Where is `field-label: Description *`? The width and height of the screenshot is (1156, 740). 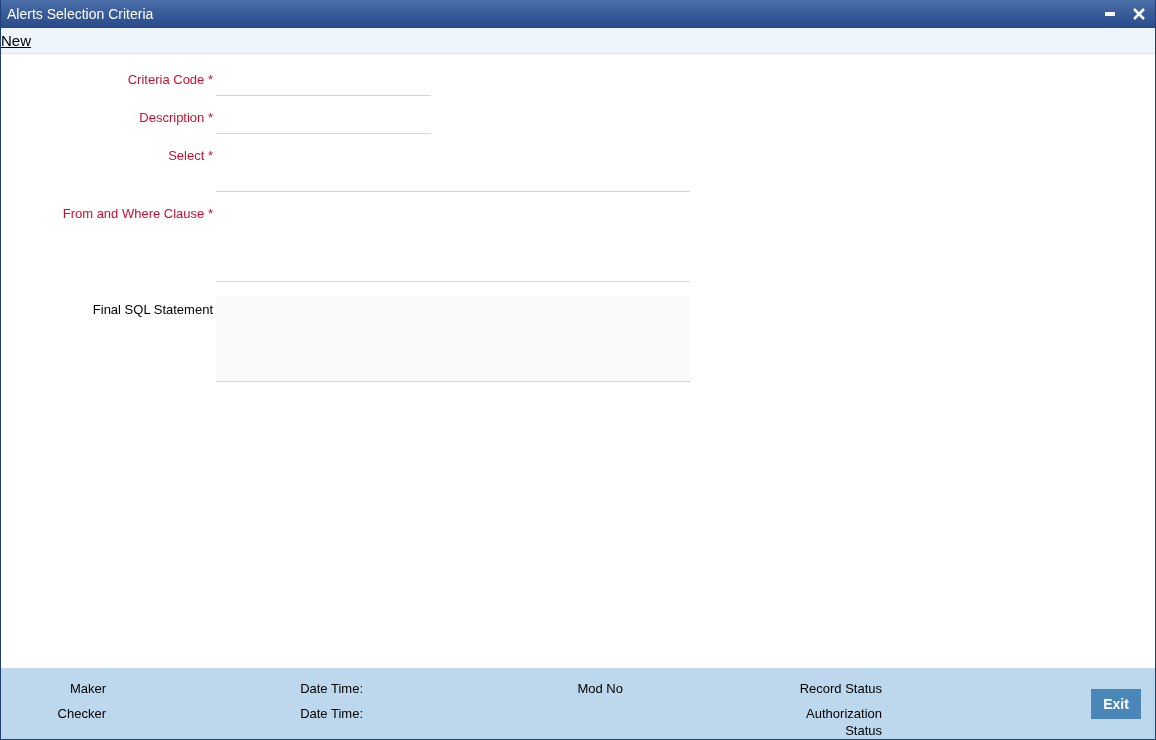 field-label: Description * is located at coordinates (176, 118).